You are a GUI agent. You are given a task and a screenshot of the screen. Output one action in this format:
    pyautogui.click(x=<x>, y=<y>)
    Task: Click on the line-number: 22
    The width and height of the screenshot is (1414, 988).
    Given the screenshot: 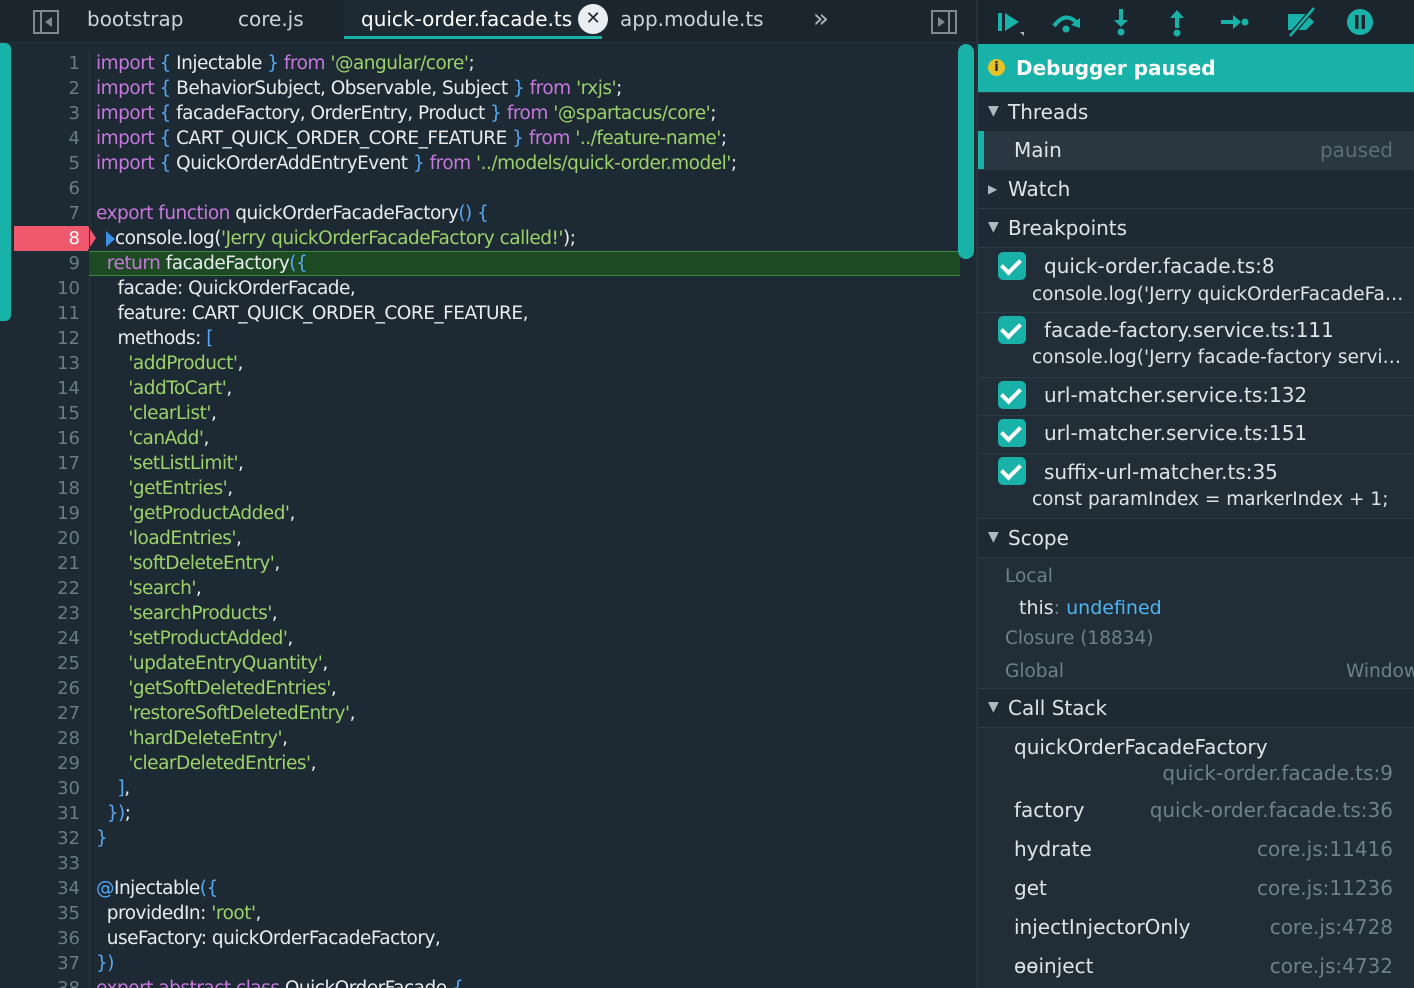 What is the action you would take?
    pyautogui.click(x=51, y=588)
    